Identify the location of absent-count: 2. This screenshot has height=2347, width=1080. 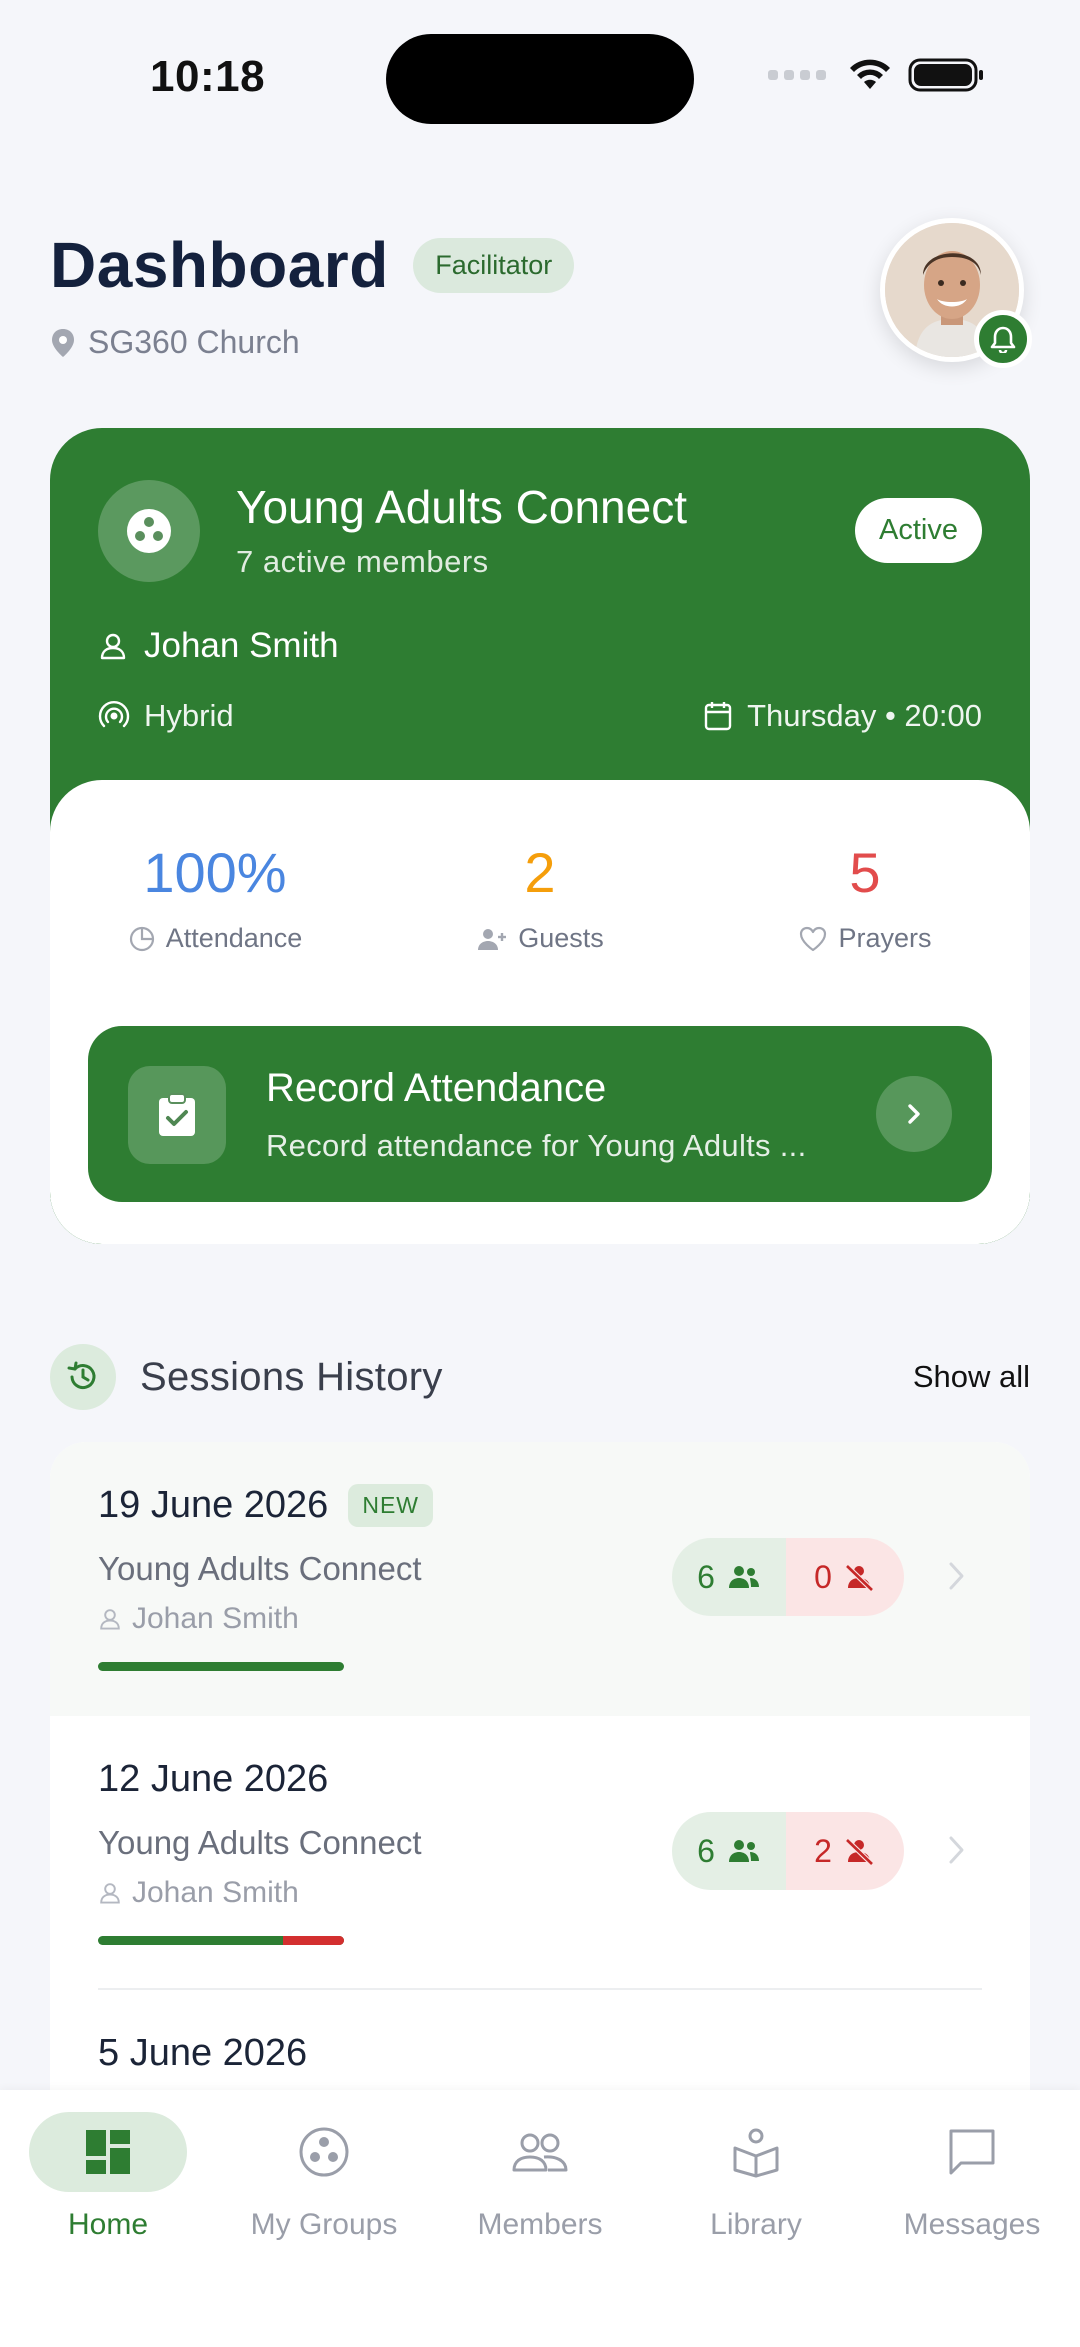
(845, 1851).